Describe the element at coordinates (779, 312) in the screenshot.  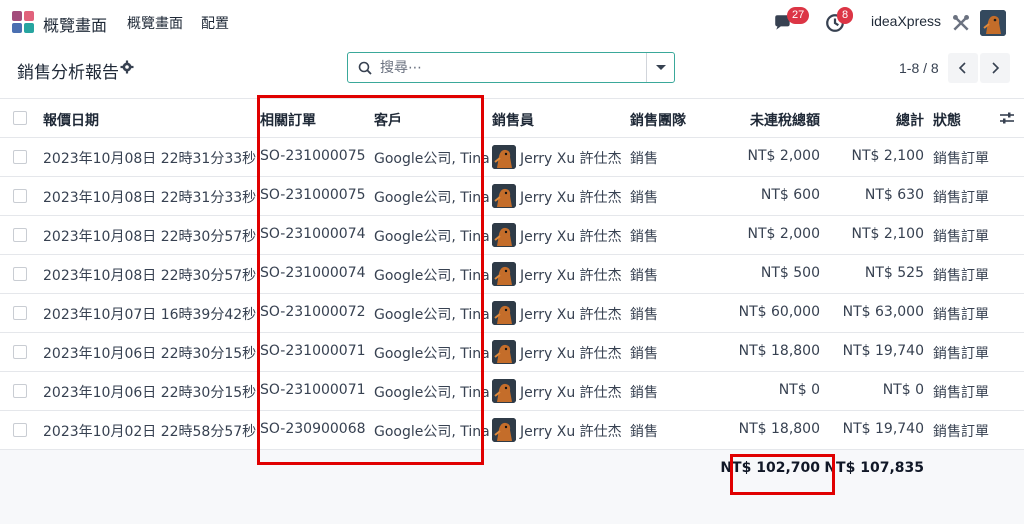
I see `untaxed-total-cell: NT$ 60,000` at that location.